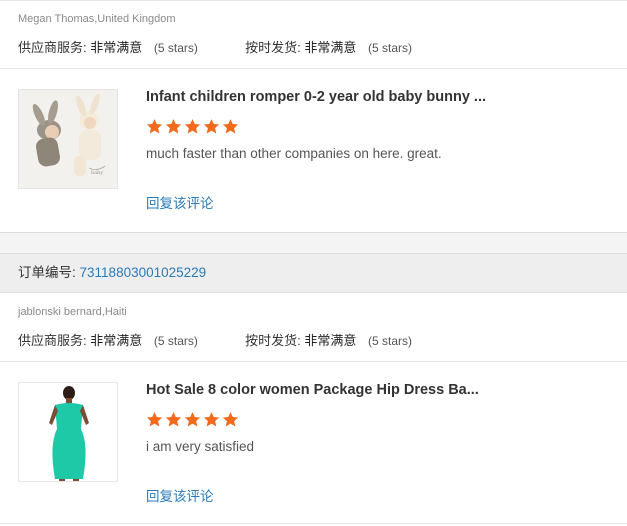  What do you see at coordinates (68, 432) in the screenshot?
I see `product-thumbnail` at bounding box center [68, 432].